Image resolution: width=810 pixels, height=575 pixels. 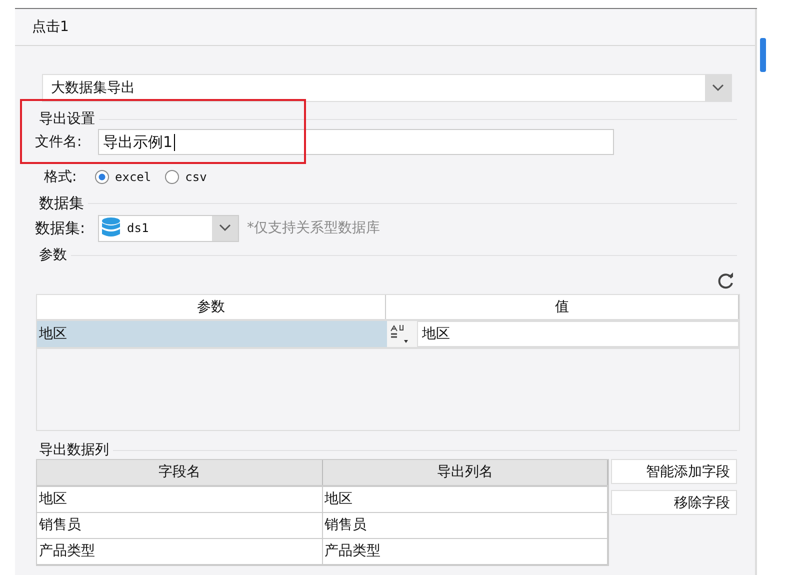 What do you see at coordinates (60, 177) in the screenshot?
I see `format-label: 格式:` at bounding box center [60, 177].